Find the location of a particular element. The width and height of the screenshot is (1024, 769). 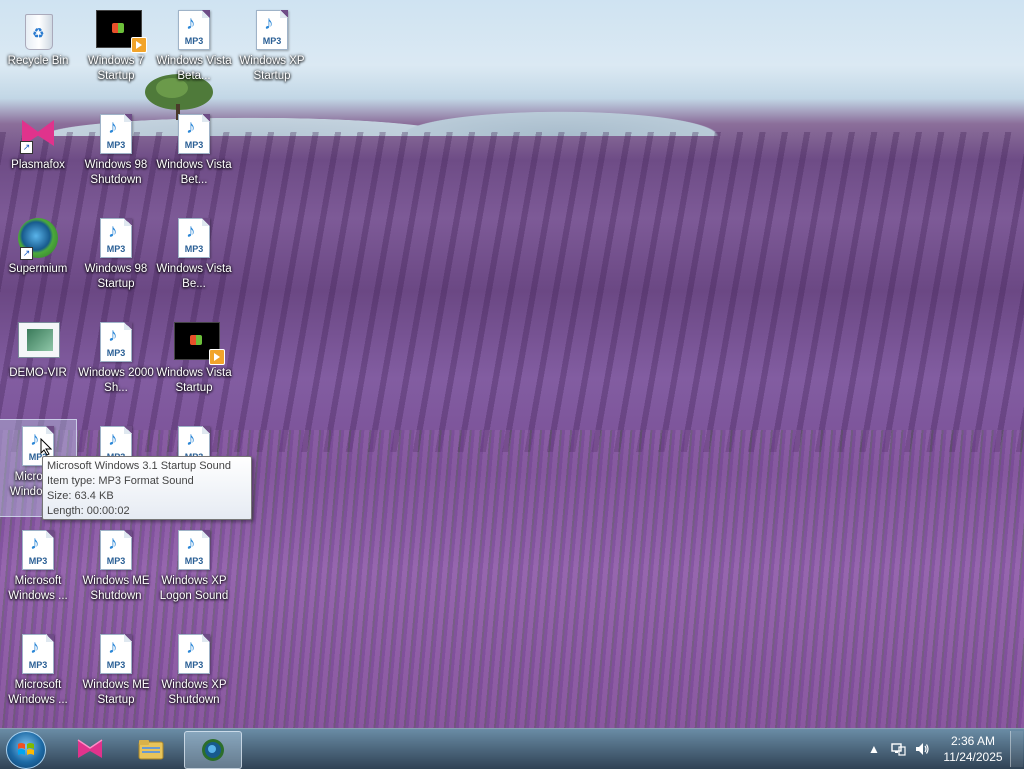

desktop-icon-demo-vir: DEMO-VIR is located at coordinates (38, 364).